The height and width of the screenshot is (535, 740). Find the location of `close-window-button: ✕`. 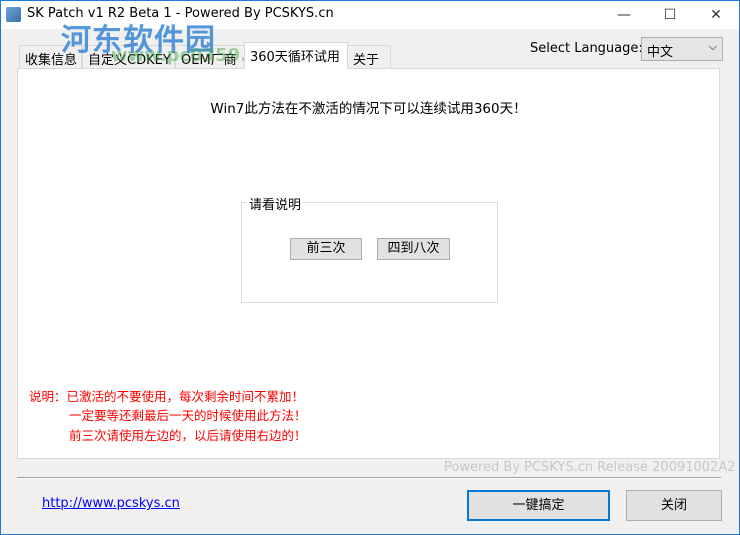

close-window-button: ✕ is located at coordinates (716, 15).